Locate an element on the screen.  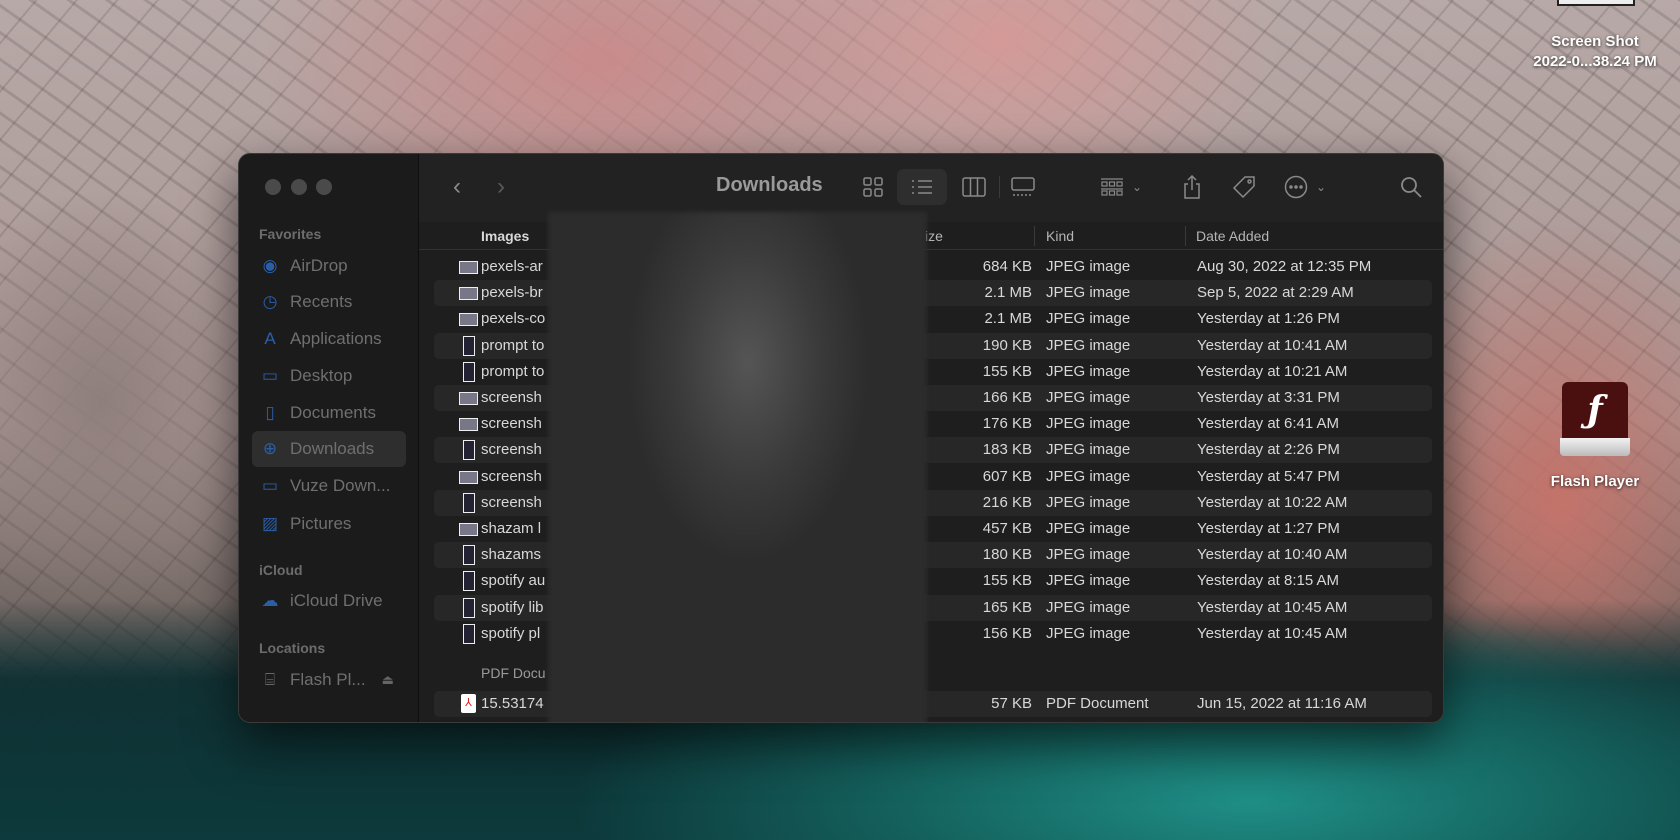
group-button: ⌄ is located at coordinates (1121, 187).